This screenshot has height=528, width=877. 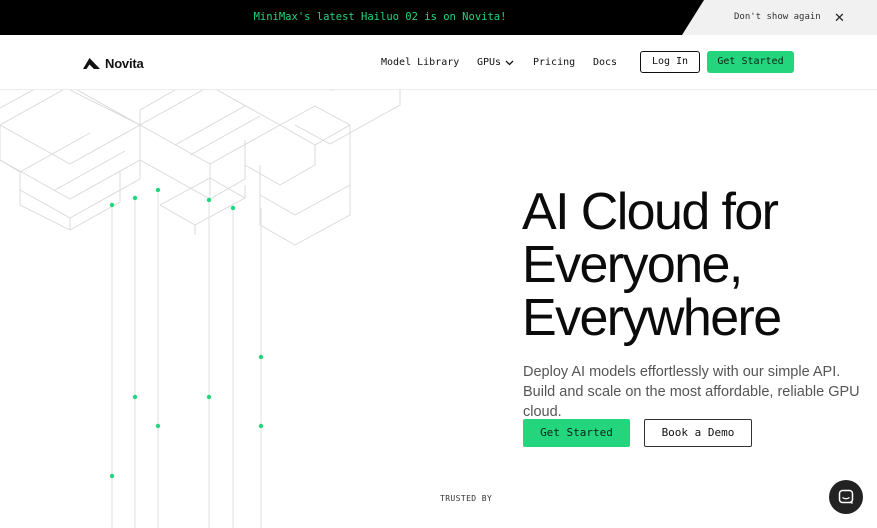 I want to click on nav-docs: Docs, so click(x=605, y=62).